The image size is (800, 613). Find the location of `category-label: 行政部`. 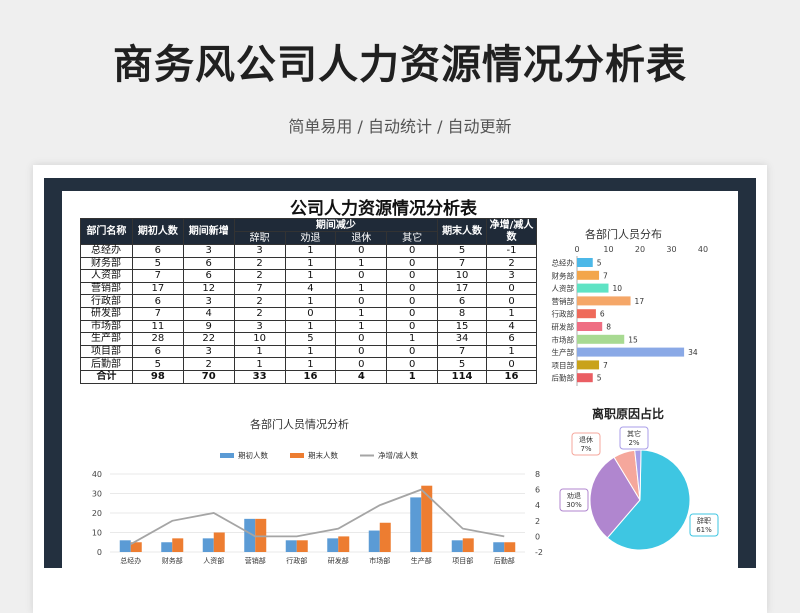

category-label: 行政部 is located at coordinates (563, 314).